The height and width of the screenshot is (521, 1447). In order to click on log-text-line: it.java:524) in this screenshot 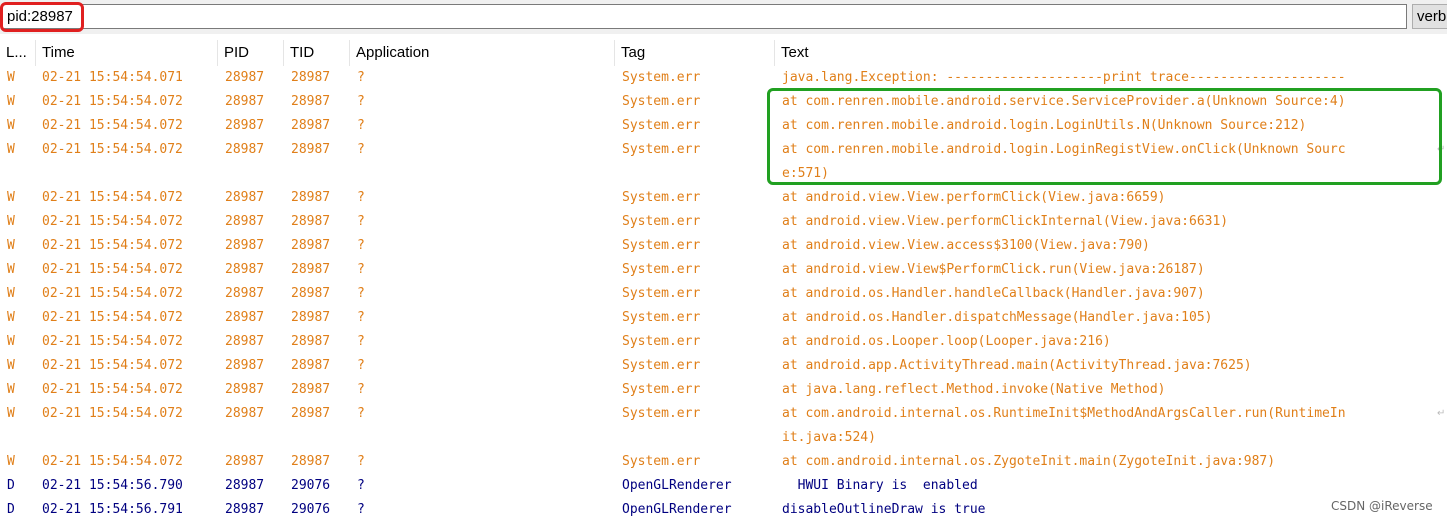, I will do `click(829, 437)`.